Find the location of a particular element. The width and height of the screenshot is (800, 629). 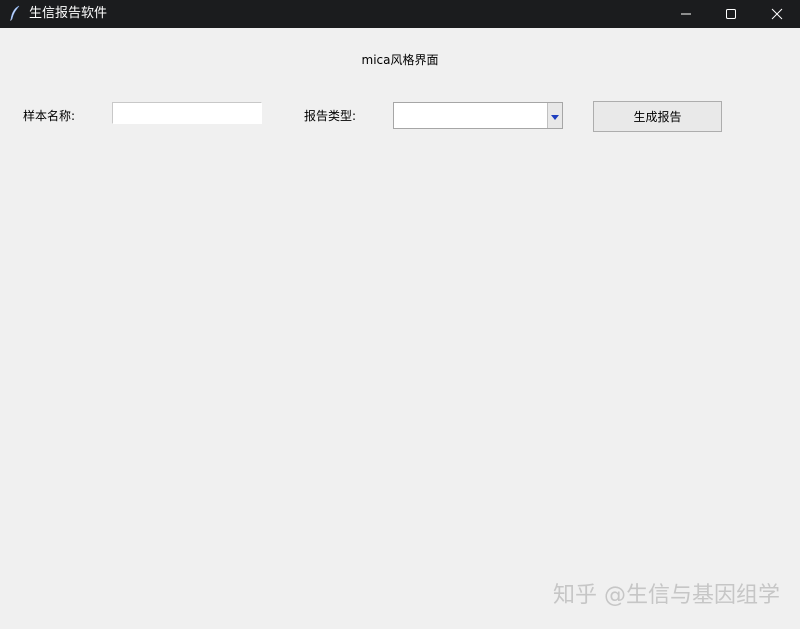

report-type-dropdown-button is located at coordinates (554, 115).